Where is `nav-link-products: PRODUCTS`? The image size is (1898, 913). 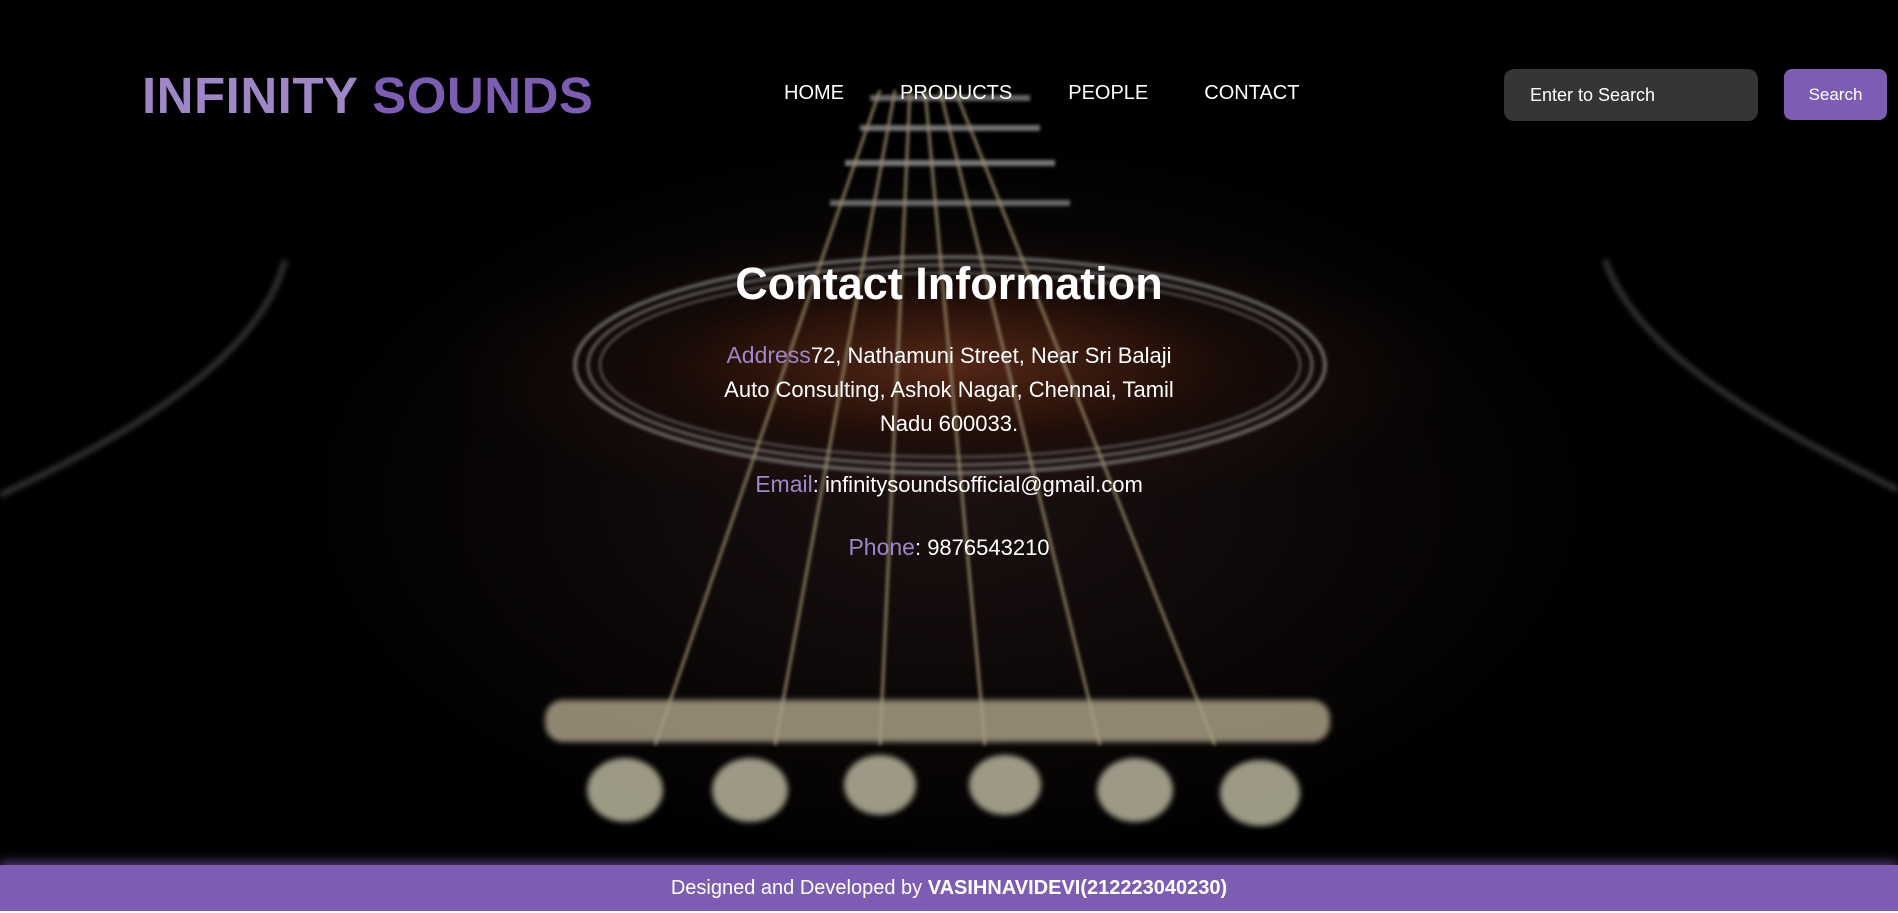 nav-link-products: PRODUCTS is located at coordinates (956, 93).